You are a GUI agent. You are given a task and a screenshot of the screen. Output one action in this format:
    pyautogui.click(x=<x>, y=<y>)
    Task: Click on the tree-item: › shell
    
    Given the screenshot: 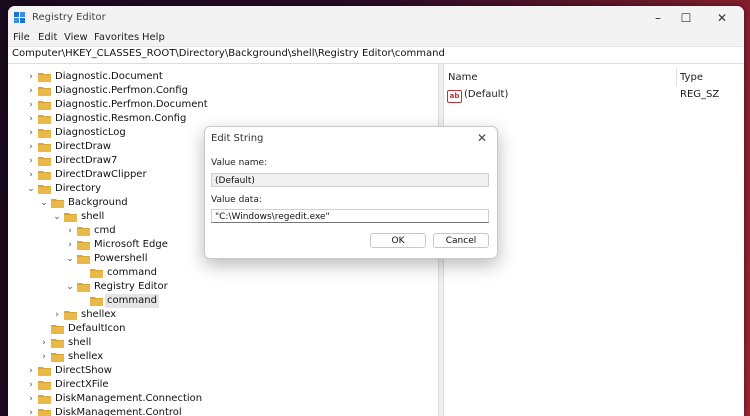 What is the action you would take?
    pyautogui.click(x=223, y=343)
    